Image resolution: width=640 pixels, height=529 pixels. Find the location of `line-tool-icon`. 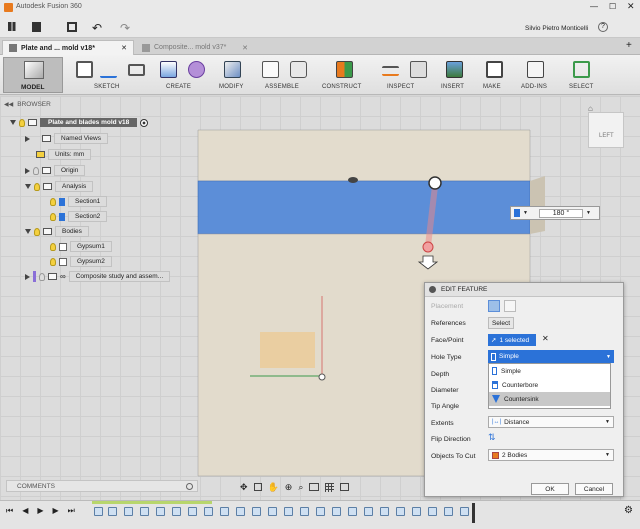

line-tool-icon is located at coordinates (108, 69).